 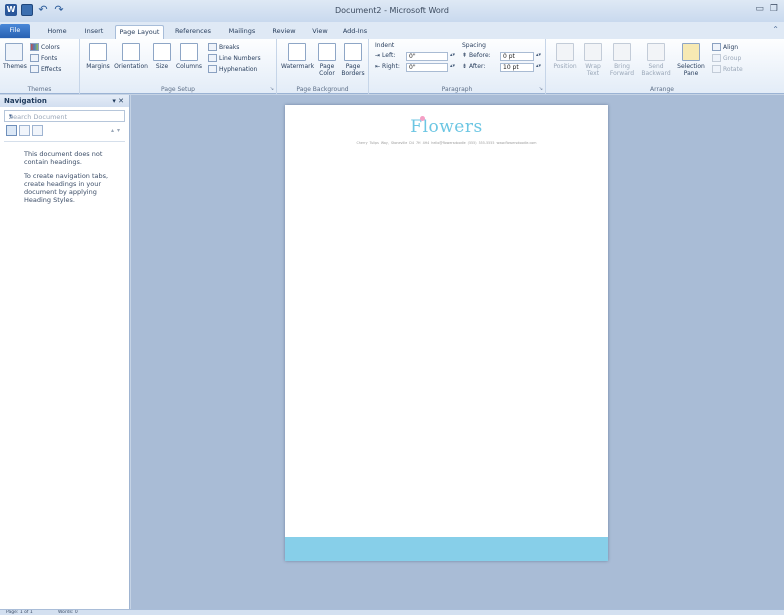 I want to click on flower-icon, so click(x=423, y=118).